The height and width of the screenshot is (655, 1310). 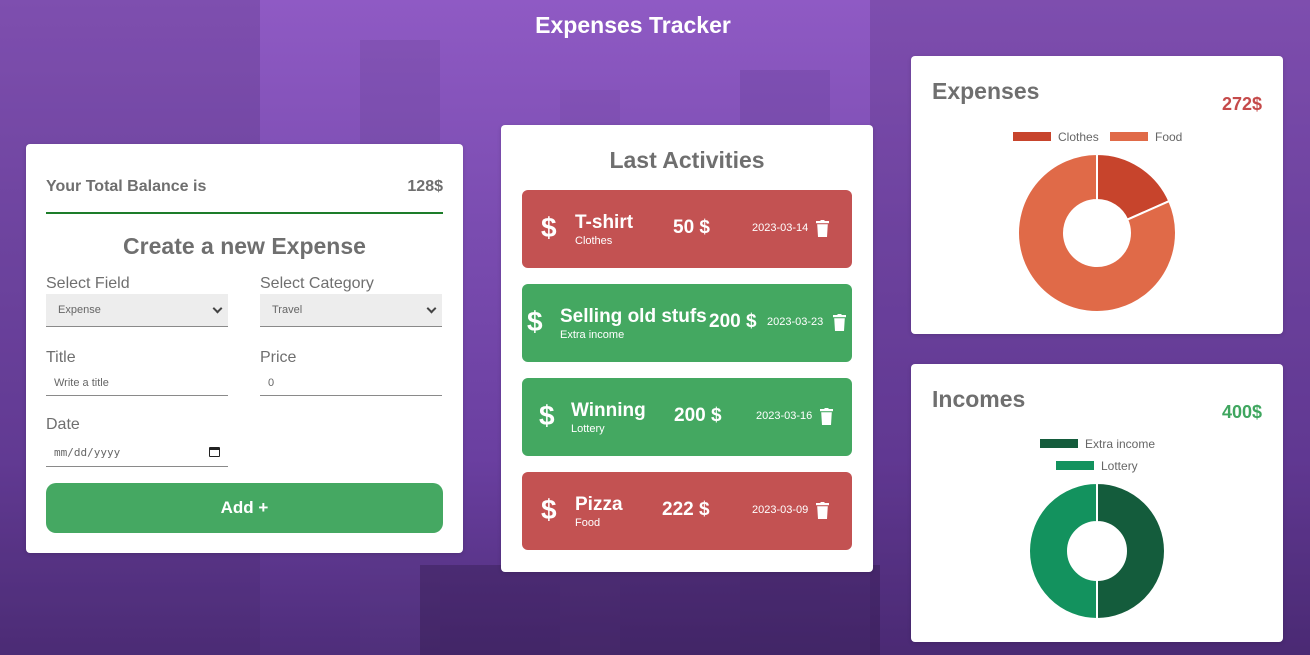 I want to click on balance-label: Your Total Balance is, so click(x=126, y=186).